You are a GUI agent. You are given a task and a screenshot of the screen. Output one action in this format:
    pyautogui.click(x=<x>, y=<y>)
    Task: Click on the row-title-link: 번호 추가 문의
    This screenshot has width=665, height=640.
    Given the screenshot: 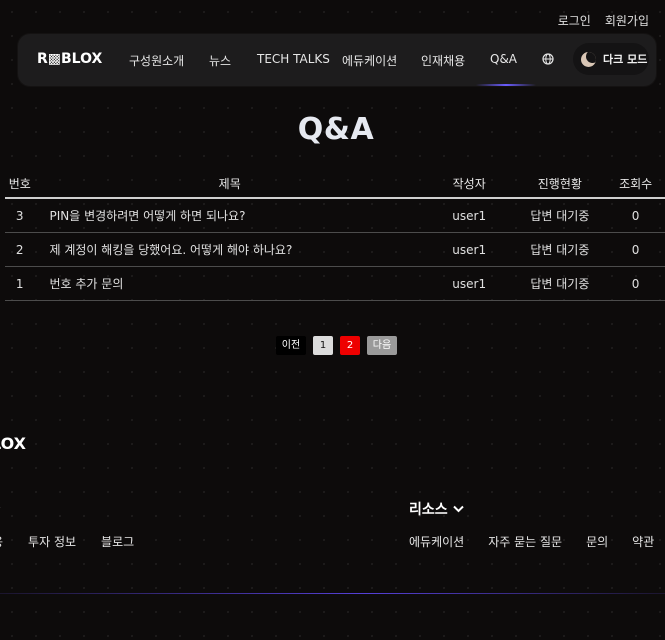 What is the action you would take?
    pyautogui.click(x=229, y=283)
    